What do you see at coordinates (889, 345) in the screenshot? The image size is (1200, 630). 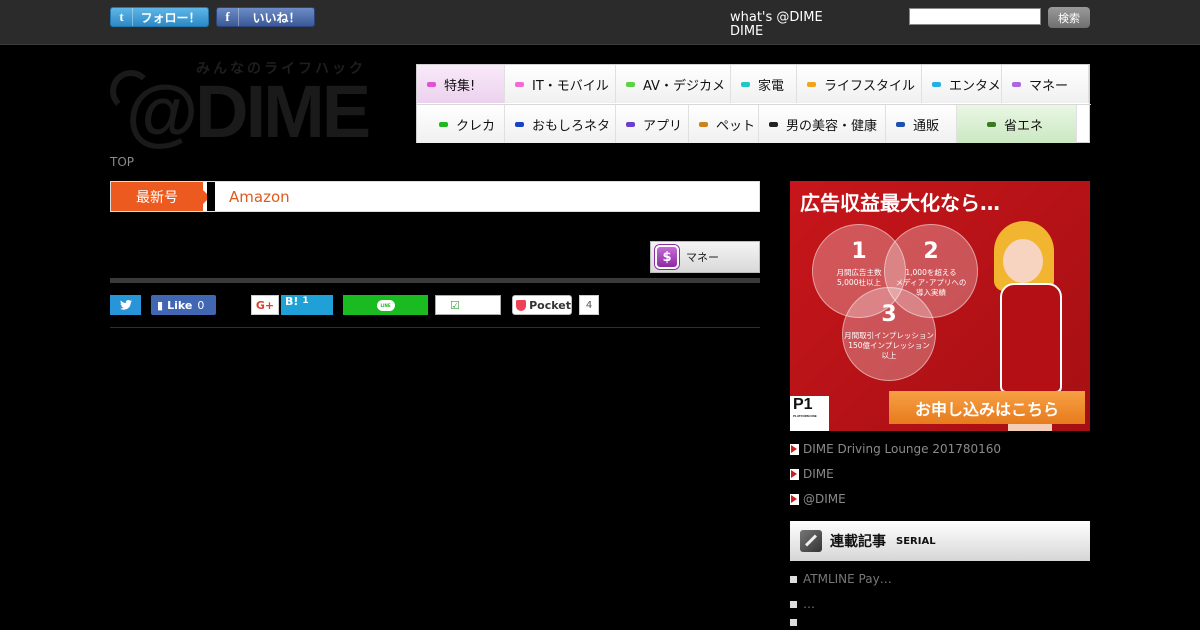 I see `ad-point-3-text: 月間取引インプレッション 150億インプレッション 以上` at bounding box center [889, 345].